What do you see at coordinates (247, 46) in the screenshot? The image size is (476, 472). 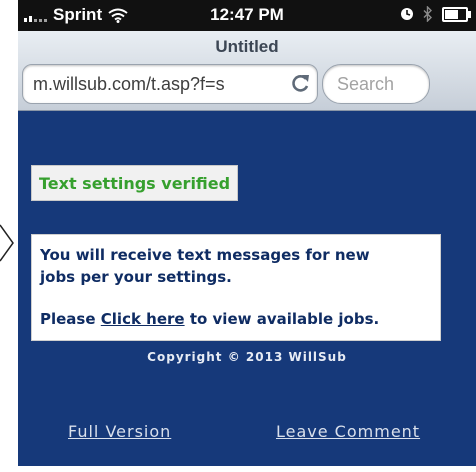 I see `page-title: Untitled` at bounding box center [247, 46].